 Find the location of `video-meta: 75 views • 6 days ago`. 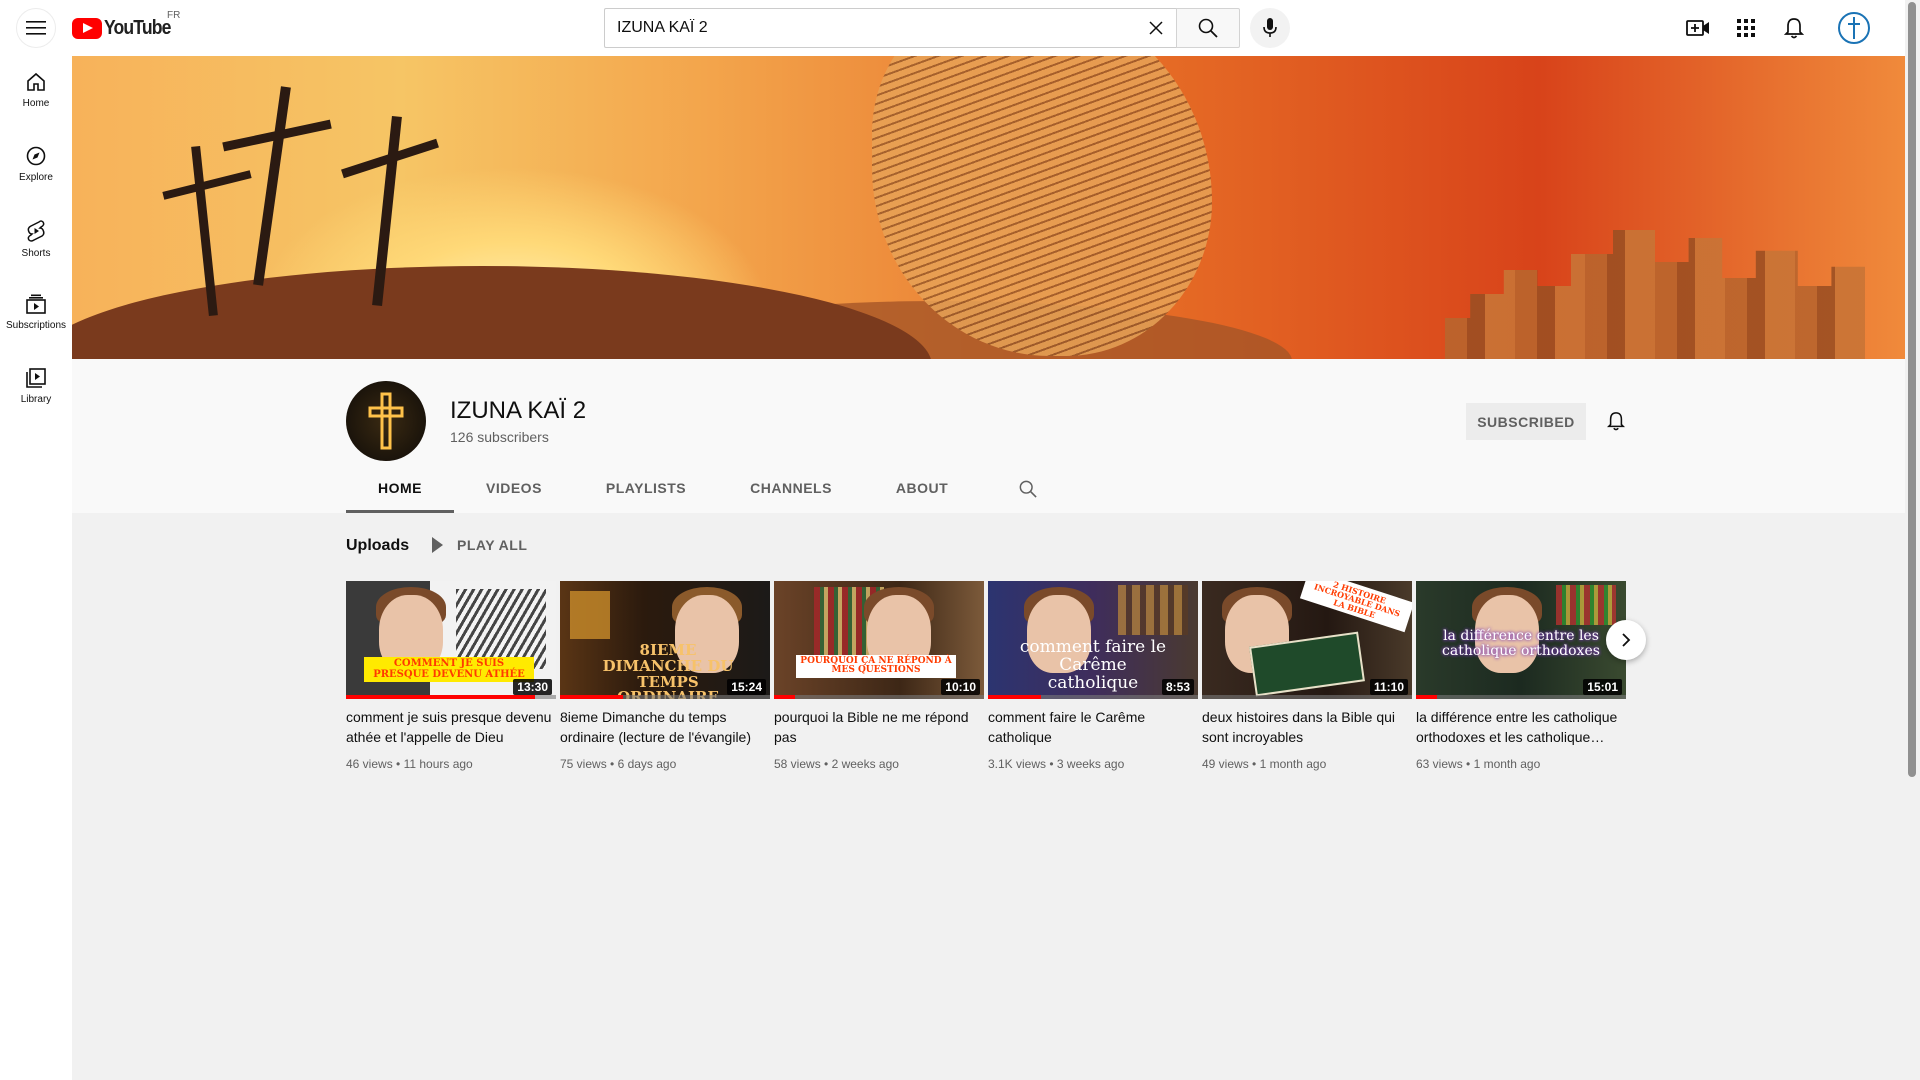

video-meta: 75 views • 6 days ago is located at coordinates (618, 764).